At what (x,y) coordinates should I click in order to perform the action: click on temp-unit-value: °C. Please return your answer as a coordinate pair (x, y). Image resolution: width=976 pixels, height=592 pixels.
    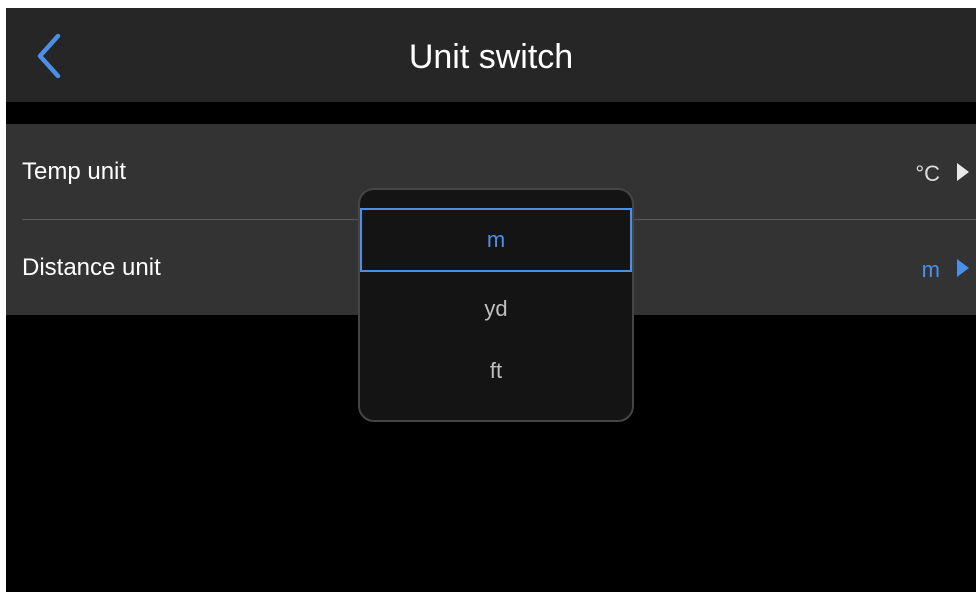
    Looking at the image, I should click on (927, 173).